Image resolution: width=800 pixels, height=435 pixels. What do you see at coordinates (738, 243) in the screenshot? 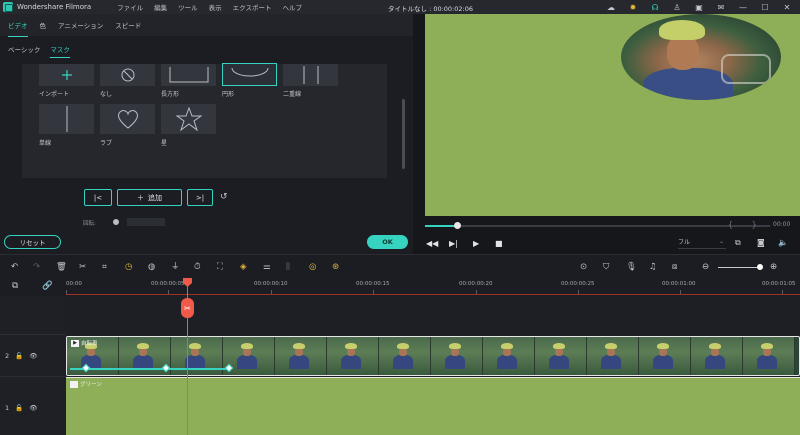
I see `monitor-icon: ⧉` at bounding box center [738, 243].